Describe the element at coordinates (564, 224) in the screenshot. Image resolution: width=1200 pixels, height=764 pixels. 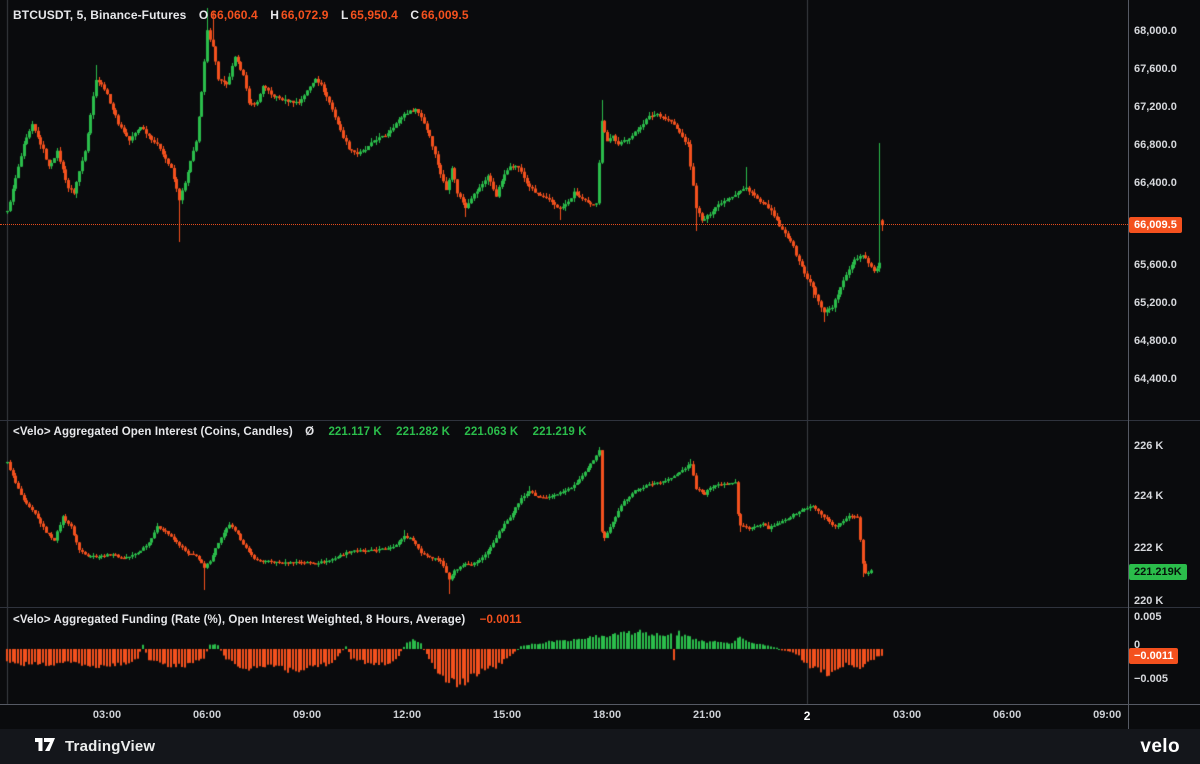
I see `current-price-line` at that location.